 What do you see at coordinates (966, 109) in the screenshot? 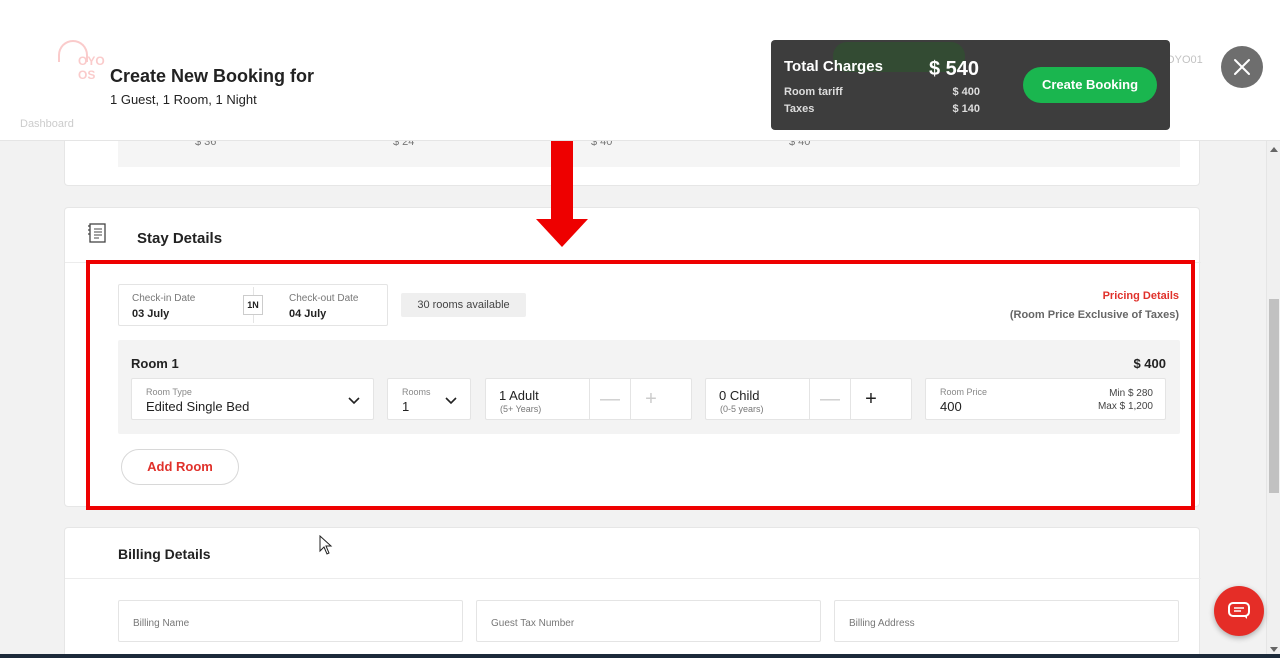
I see `taxes-value: $ 140` at bounding box center [966, 109].